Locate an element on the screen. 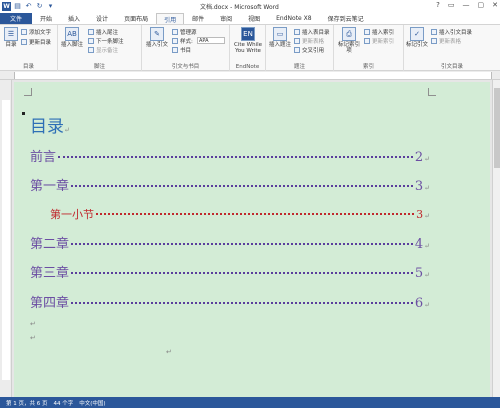 This screenshot has width=500, height=408. update-index-button: 更新索引 is located at coordinates (379, 41).